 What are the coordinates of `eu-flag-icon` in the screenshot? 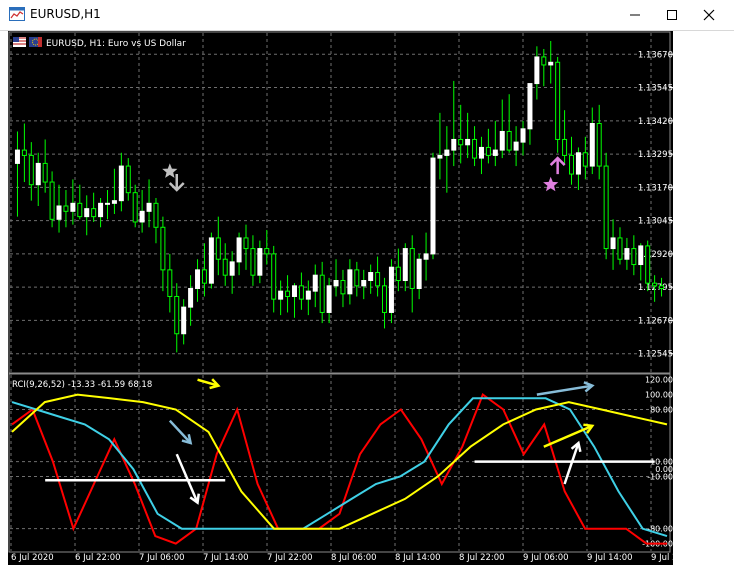 It's located at (35, 42).